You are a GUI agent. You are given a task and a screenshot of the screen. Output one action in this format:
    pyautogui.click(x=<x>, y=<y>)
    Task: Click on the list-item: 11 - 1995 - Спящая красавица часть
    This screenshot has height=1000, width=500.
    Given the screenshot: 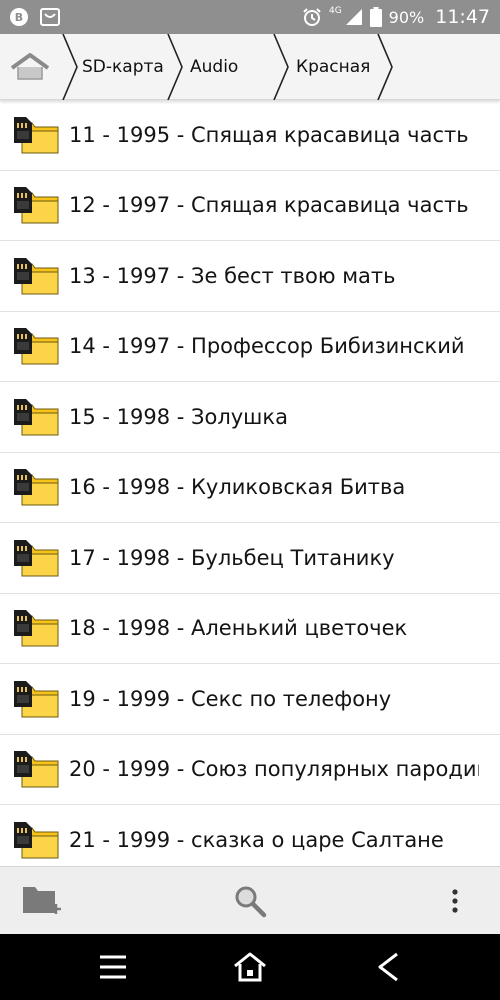 What is the action you would take?
    pyautogui.click(x=250, y=135)
    